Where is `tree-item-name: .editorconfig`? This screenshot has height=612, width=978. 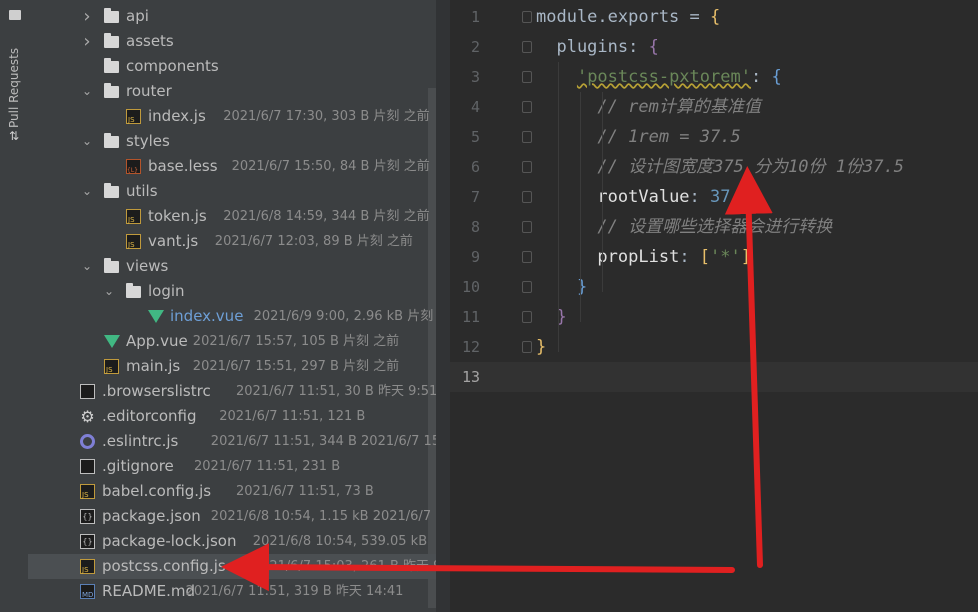
tree-item-name: .editorconfig is located at coordinates (149, 416).